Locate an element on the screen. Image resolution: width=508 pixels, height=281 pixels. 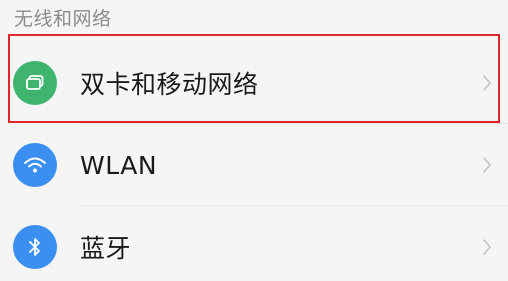
bluetooth-icon is located at coordinates (35, 247).